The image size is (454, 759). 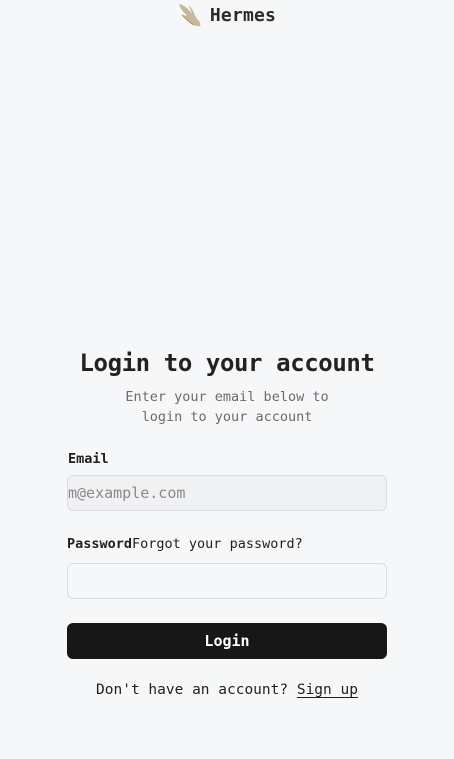 What do you see at coordinates (217, 544) in the screenshot?
I see `forgot-password-link: Forgot your password?` at bounding box center [217, 544].